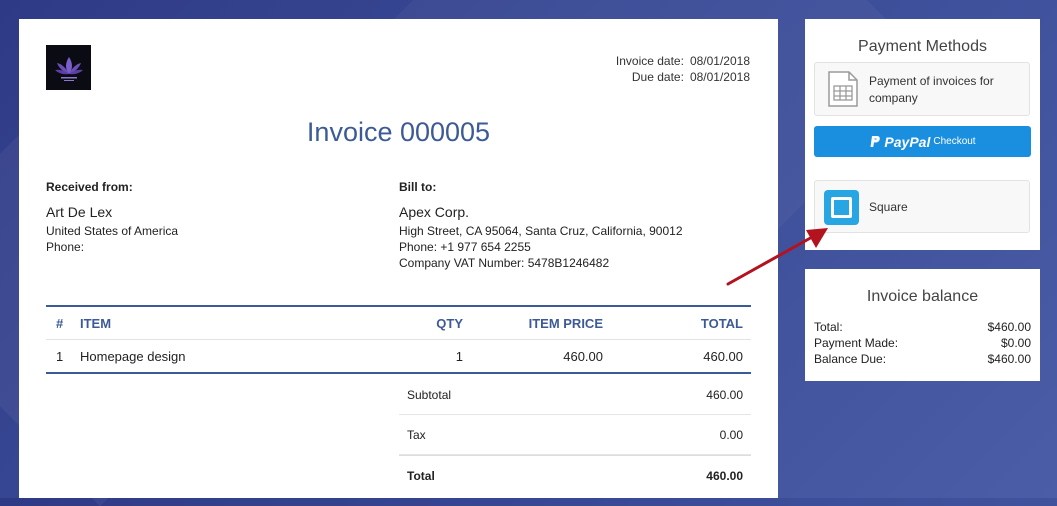 Image resolution: width=1057 pixels, height=506 pixels. I want to click on invoice-payment-option: Payment of invoices for company, so click(922, 89).